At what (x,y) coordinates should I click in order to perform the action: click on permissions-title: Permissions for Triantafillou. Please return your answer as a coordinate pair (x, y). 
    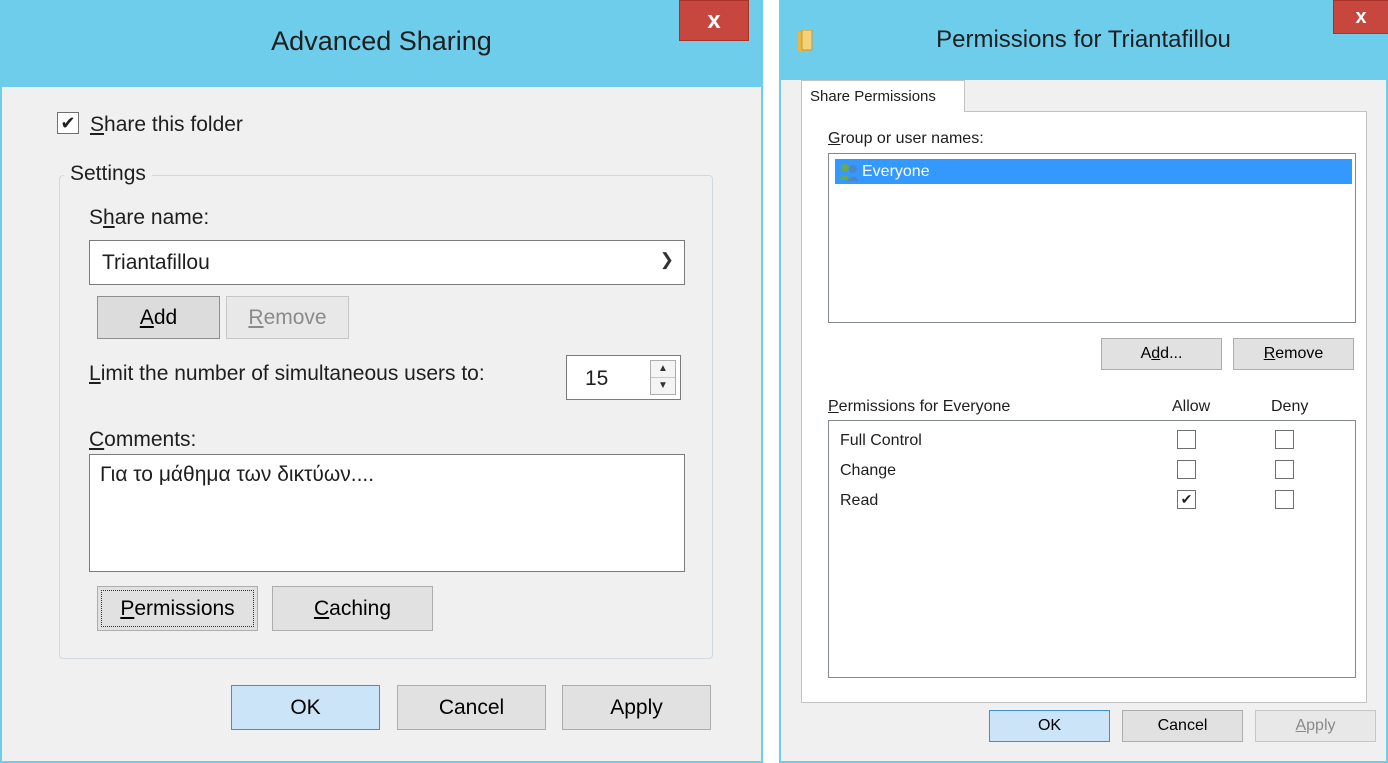
    Looking at the image, I should click on (1083, 39).